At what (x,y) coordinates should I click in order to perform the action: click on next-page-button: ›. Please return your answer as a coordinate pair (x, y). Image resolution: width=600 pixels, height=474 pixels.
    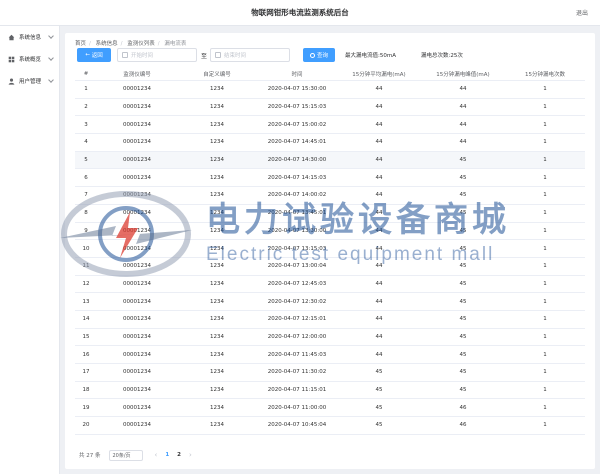
    Looking at the image, I should click on (190, 455).